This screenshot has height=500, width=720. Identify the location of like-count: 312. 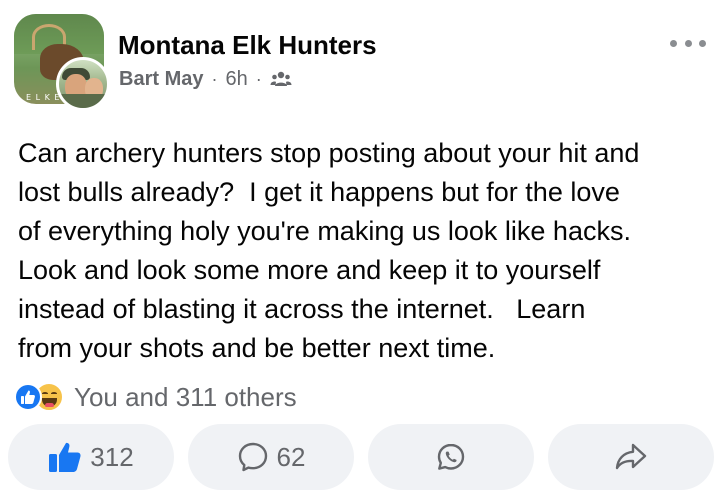
(112, 456).